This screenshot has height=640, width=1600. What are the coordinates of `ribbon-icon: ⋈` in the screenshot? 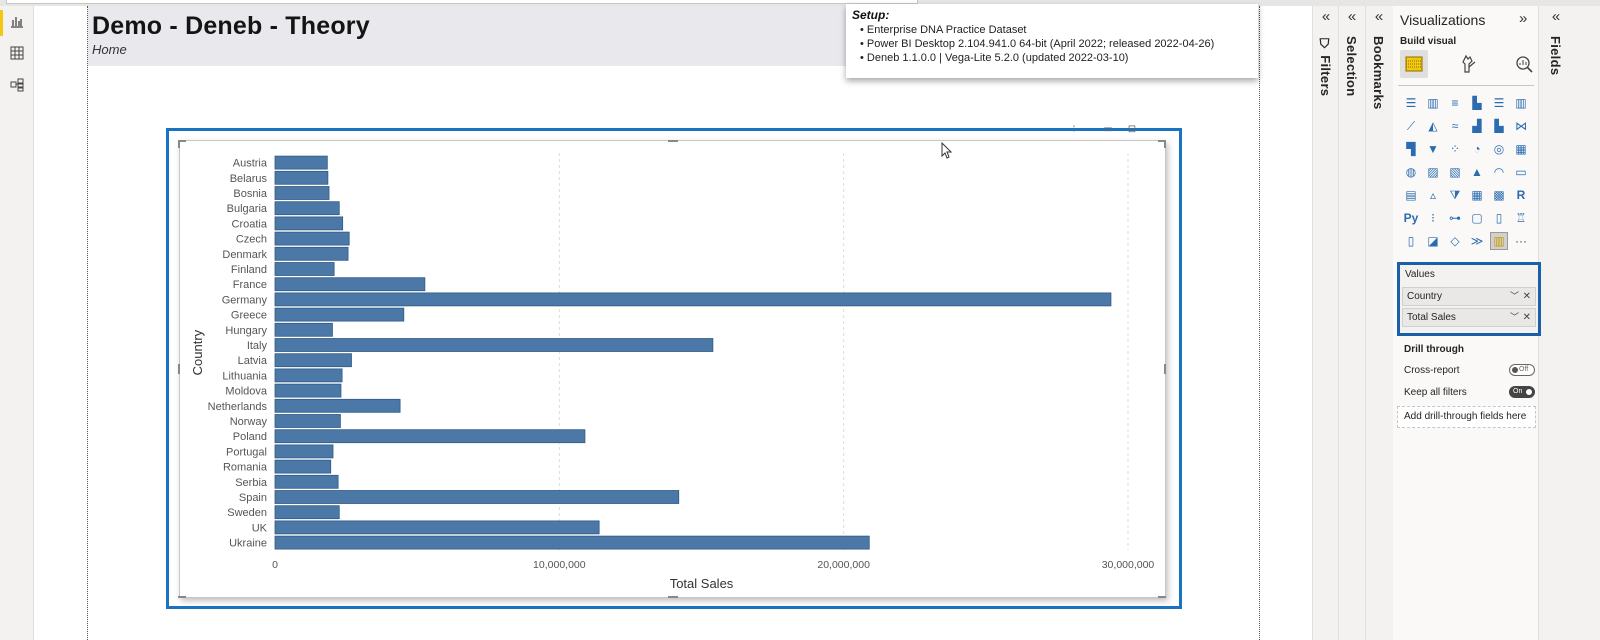 It's located at (1521, 126).